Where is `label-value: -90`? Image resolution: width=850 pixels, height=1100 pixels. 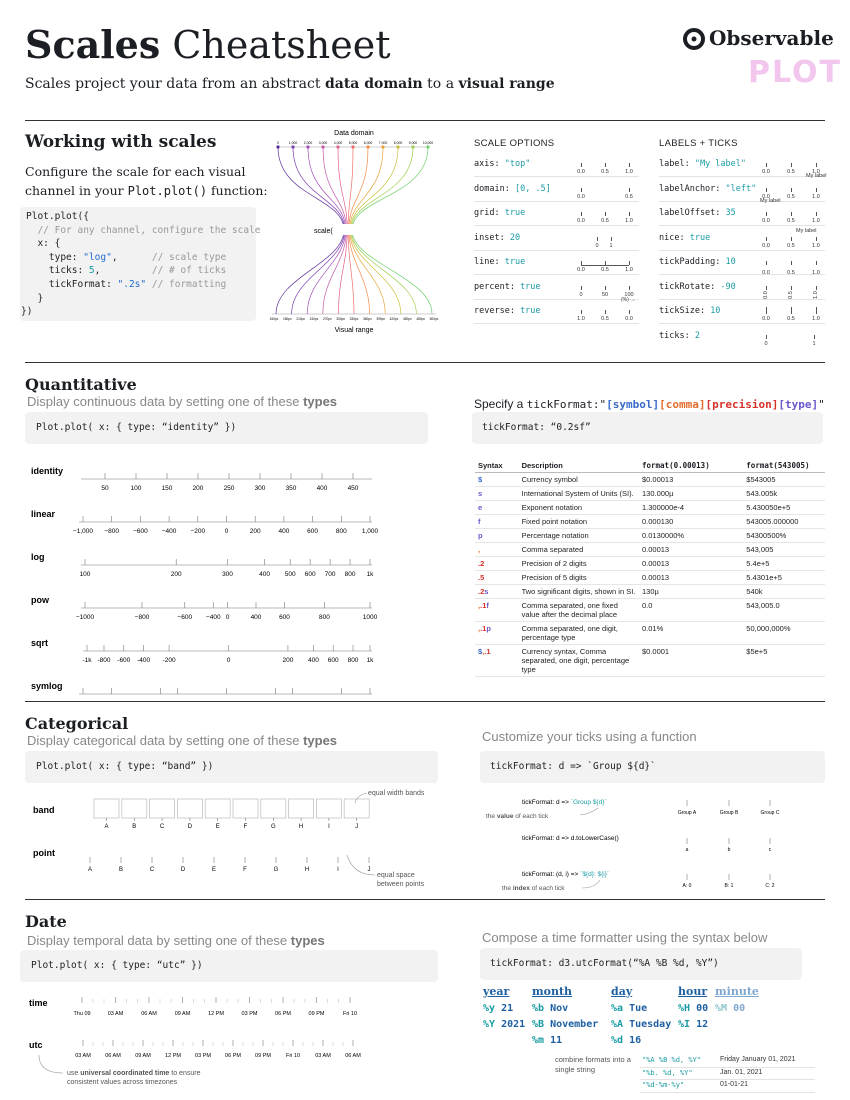
label-value: -90 is located at coordinates (728, 286).